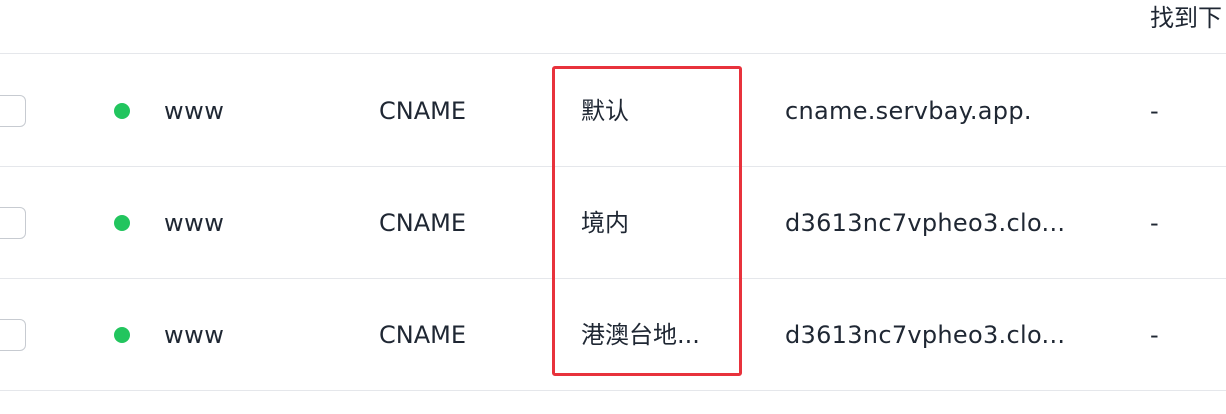  What do you see at coordinates (613, 53) in the screenshot?
I see `header-divider` at bounding box center [613, 53].